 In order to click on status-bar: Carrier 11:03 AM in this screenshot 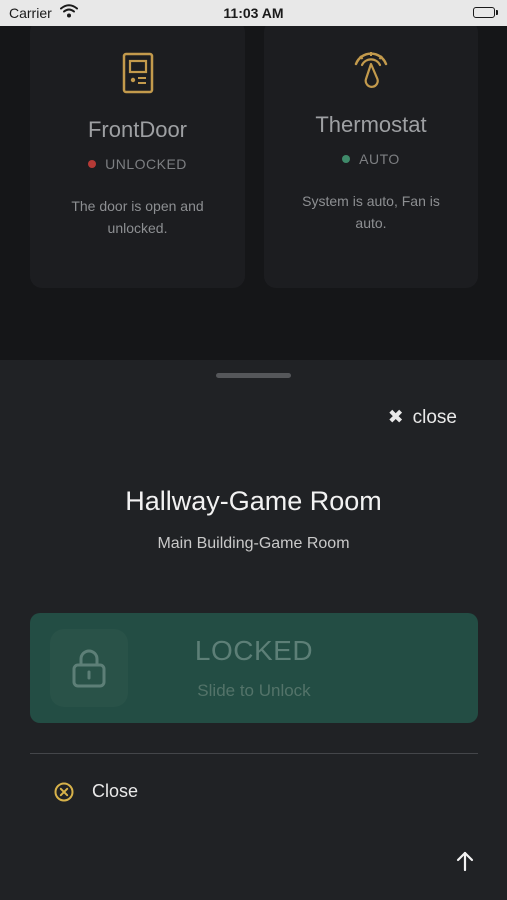, I will do `click(253, 13)`.